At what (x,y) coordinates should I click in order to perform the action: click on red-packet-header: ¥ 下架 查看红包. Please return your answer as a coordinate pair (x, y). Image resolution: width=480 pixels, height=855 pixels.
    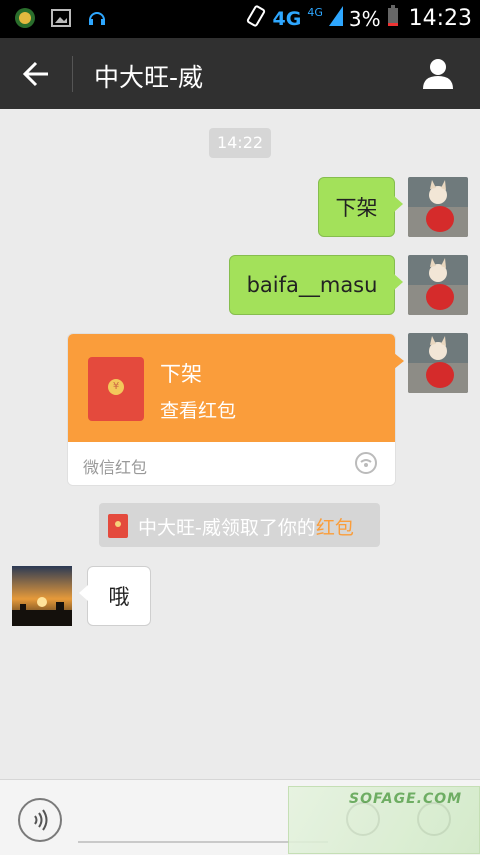
    Looking at the image, I should click on (231, 388).